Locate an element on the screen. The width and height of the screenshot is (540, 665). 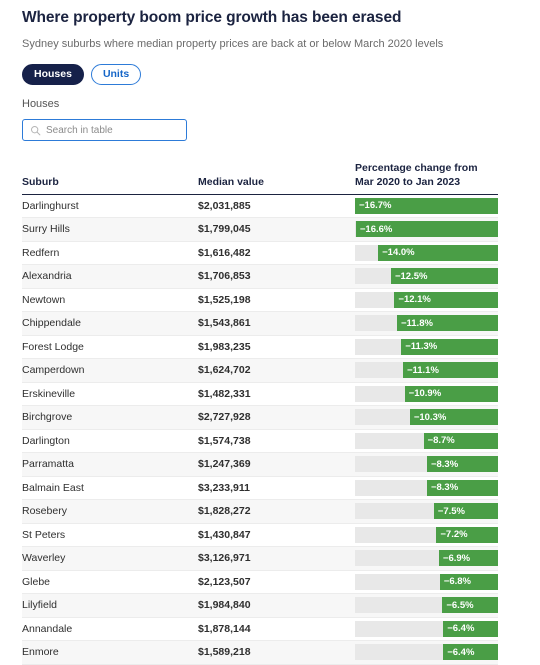
table-row: Rosebery $1,828,272 −7.5% is located at coordinates (260, 511).